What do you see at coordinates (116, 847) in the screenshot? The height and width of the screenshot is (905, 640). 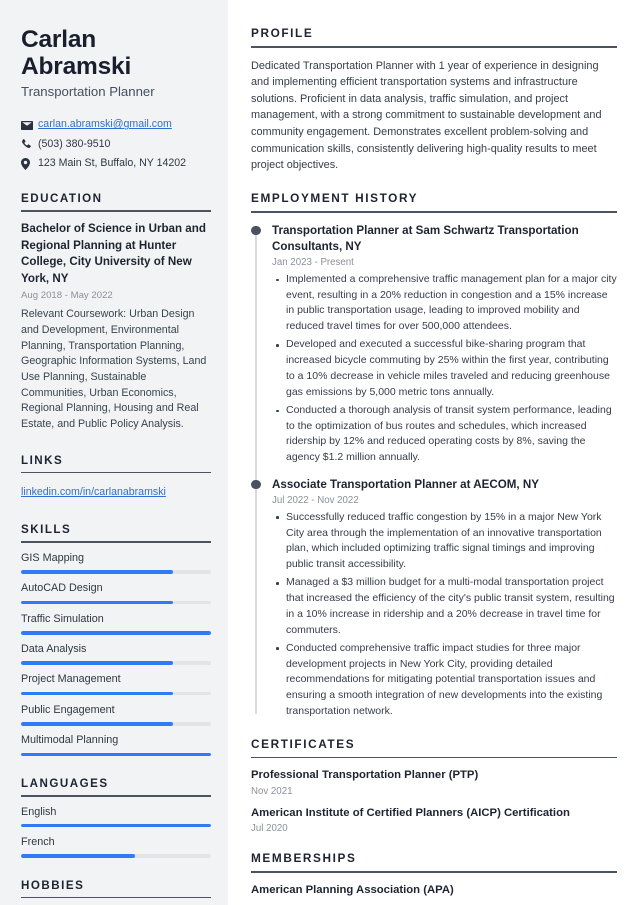 I see `language-item: French` at bounding box center [116, 847].